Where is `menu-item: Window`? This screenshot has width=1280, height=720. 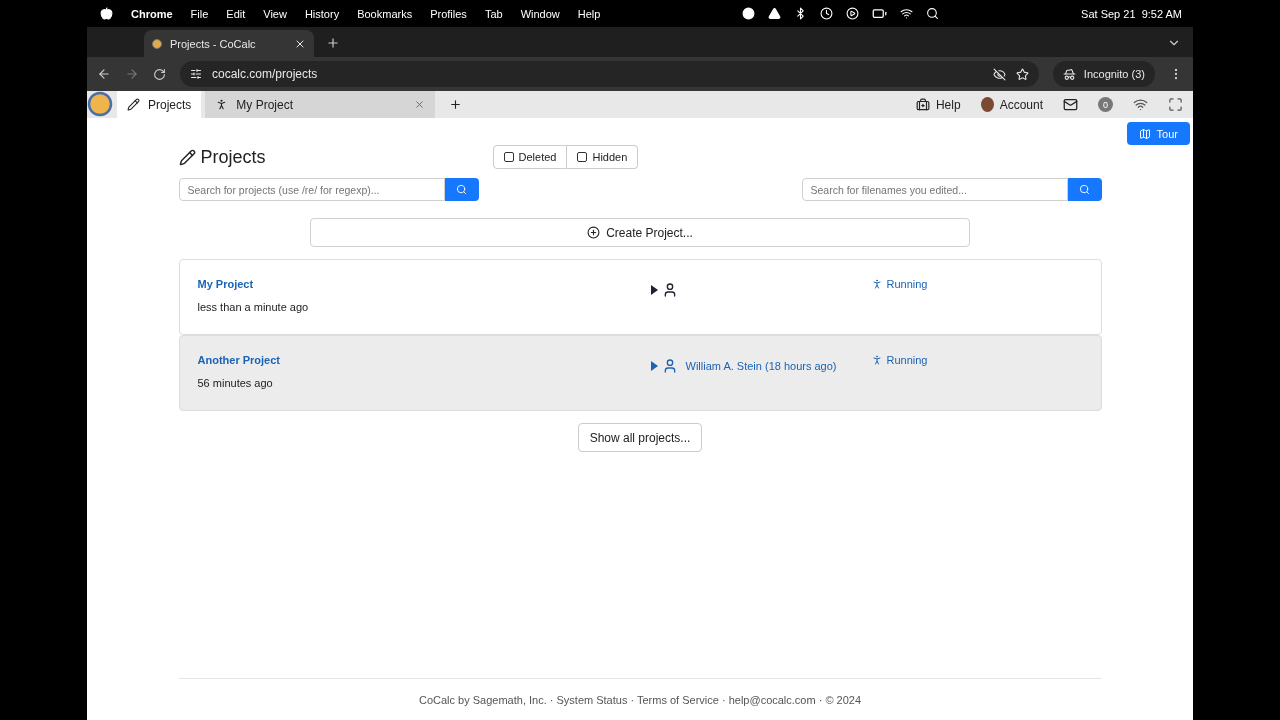
menu-item: Window is located at coordinates (540, 13).